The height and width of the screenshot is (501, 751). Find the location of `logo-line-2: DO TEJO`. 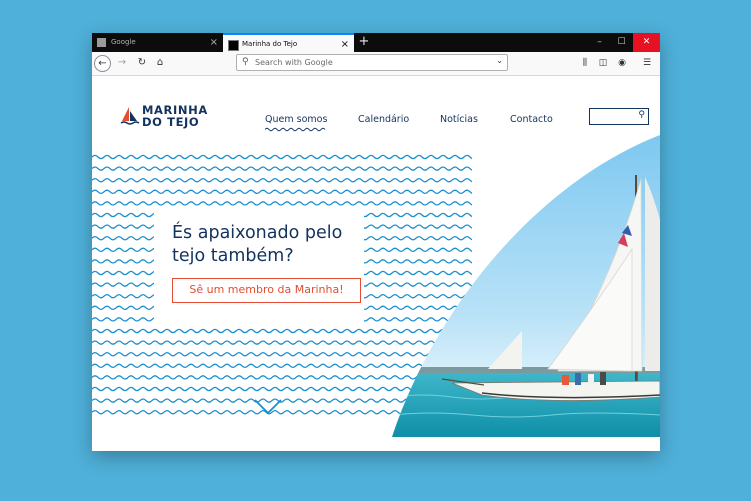

logo-line-2: DO TEJO is located at coordinates (171, 122).